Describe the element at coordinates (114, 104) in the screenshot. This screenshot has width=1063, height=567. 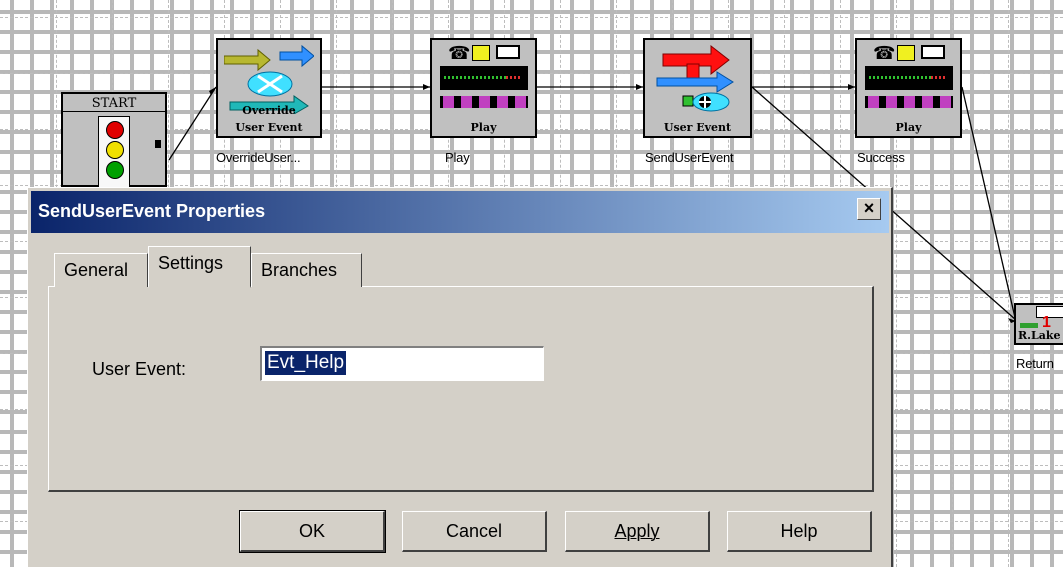
I see `start-node-caption: START` at that location.